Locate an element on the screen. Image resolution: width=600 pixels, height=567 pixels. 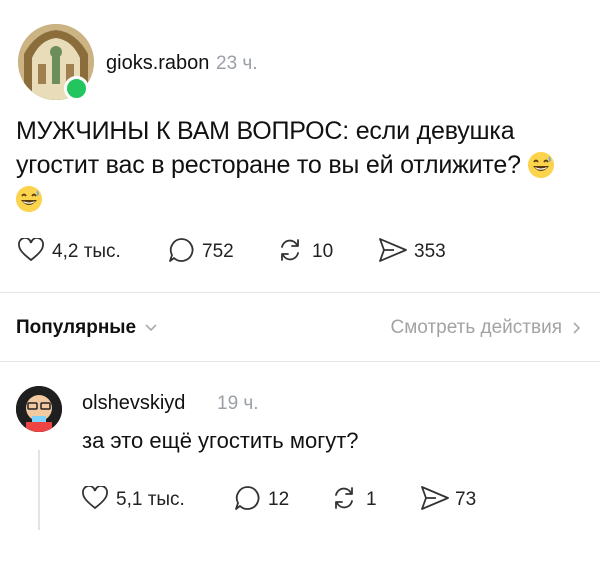
view-actions-label: Смотреть действия is located at coordinates (476, 327).